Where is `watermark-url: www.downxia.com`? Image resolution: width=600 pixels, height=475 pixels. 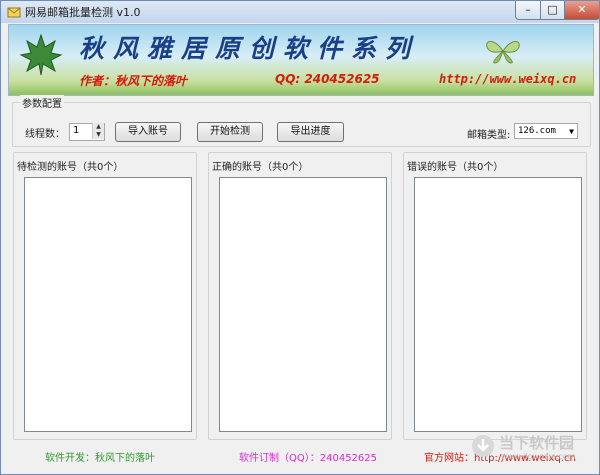 watermark-url: www.downxia.com is located at coordinates (538, 456).